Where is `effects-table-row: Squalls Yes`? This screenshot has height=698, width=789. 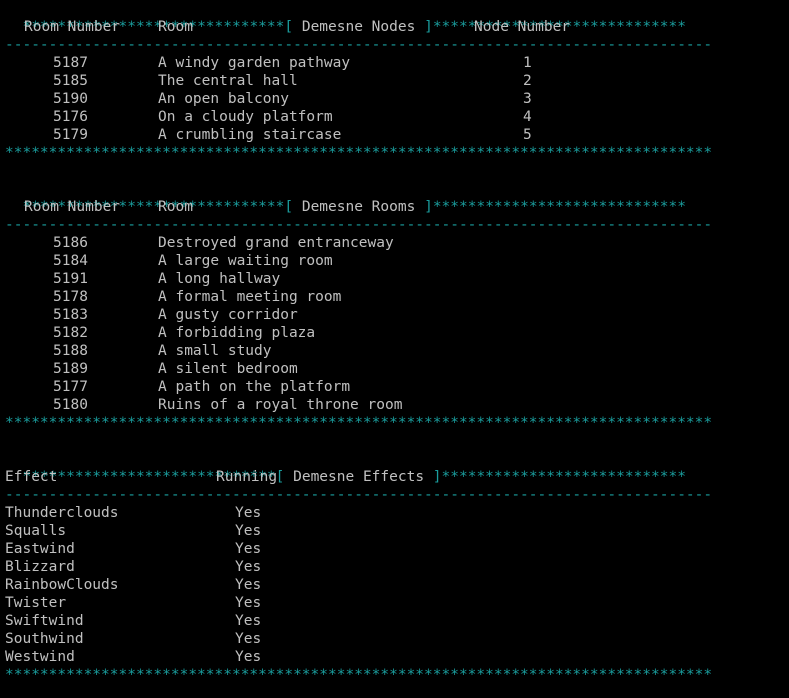 effects-table-row: Squalls Yes is located at coordinates (385, 531).